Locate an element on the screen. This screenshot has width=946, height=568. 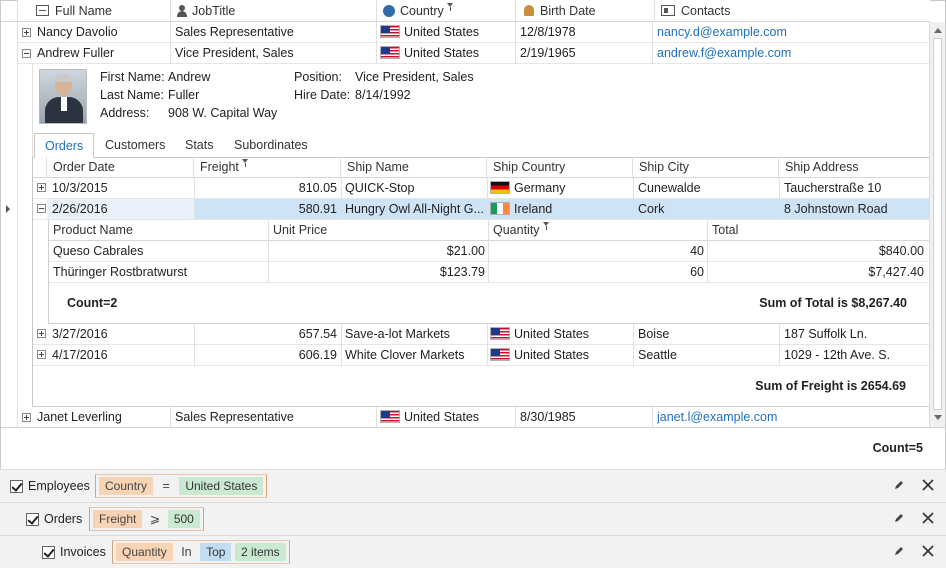
column-header-job-title: JobTitle is located at coordinates (274, 11).